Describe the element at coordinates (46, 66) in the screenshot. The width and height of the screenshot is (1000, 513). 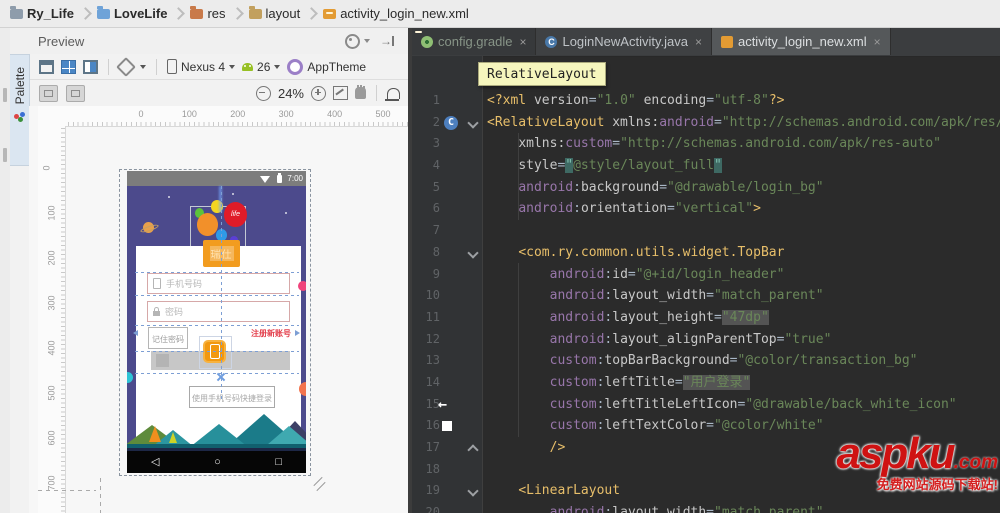
I see `layout-editor-mode-icon` at that location.